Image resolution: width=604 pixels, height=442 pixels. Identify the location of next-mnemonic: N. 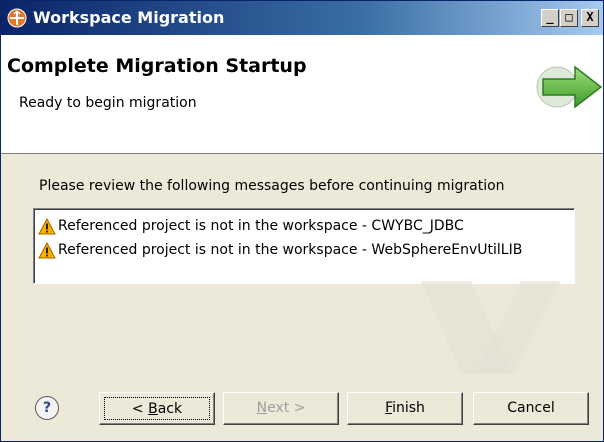
(262, 408).